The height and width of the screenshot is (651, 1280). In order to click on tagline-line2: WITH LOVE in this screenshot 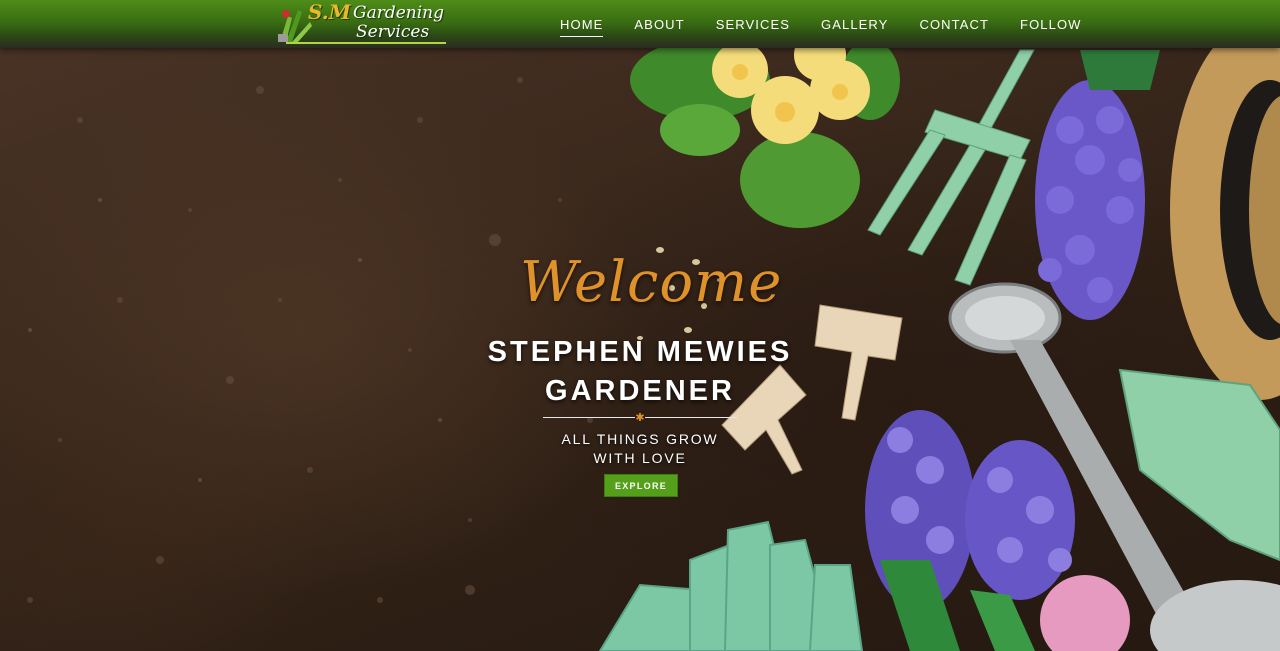, I will do `click(640, 458)`.